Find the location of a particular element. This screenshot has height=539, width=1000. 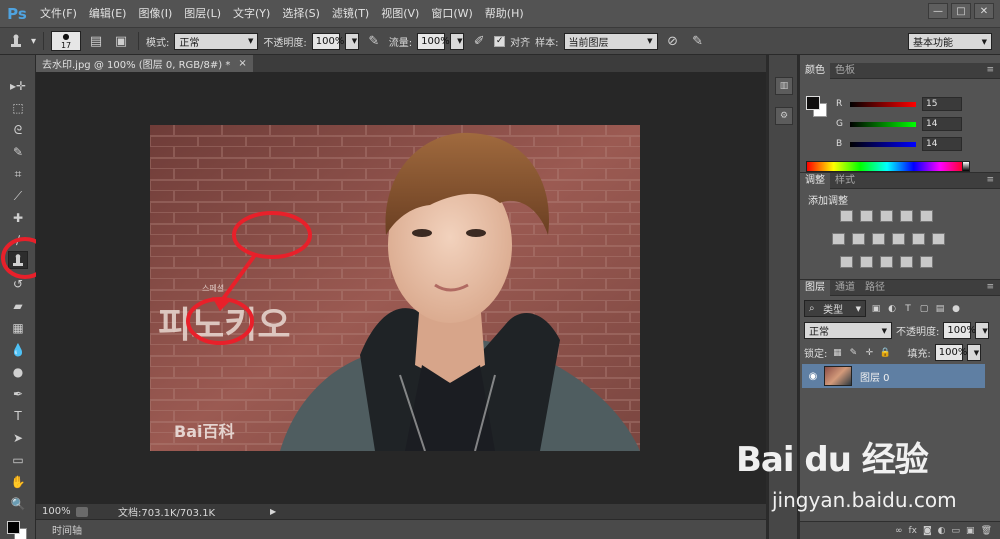

link-layers-icon: ∞ is located at coordinates (899, 531).